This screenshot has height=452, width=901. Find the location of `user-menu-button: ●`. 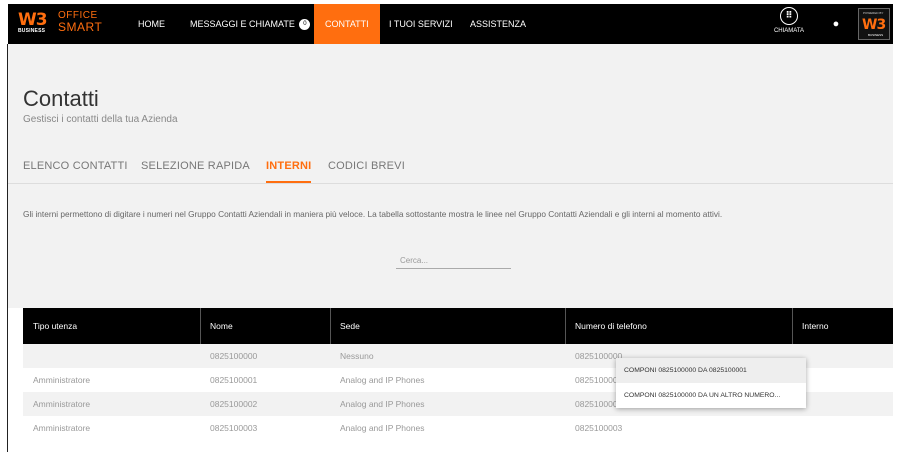

user-menu-button: ● is located at coordinates (836, 24).